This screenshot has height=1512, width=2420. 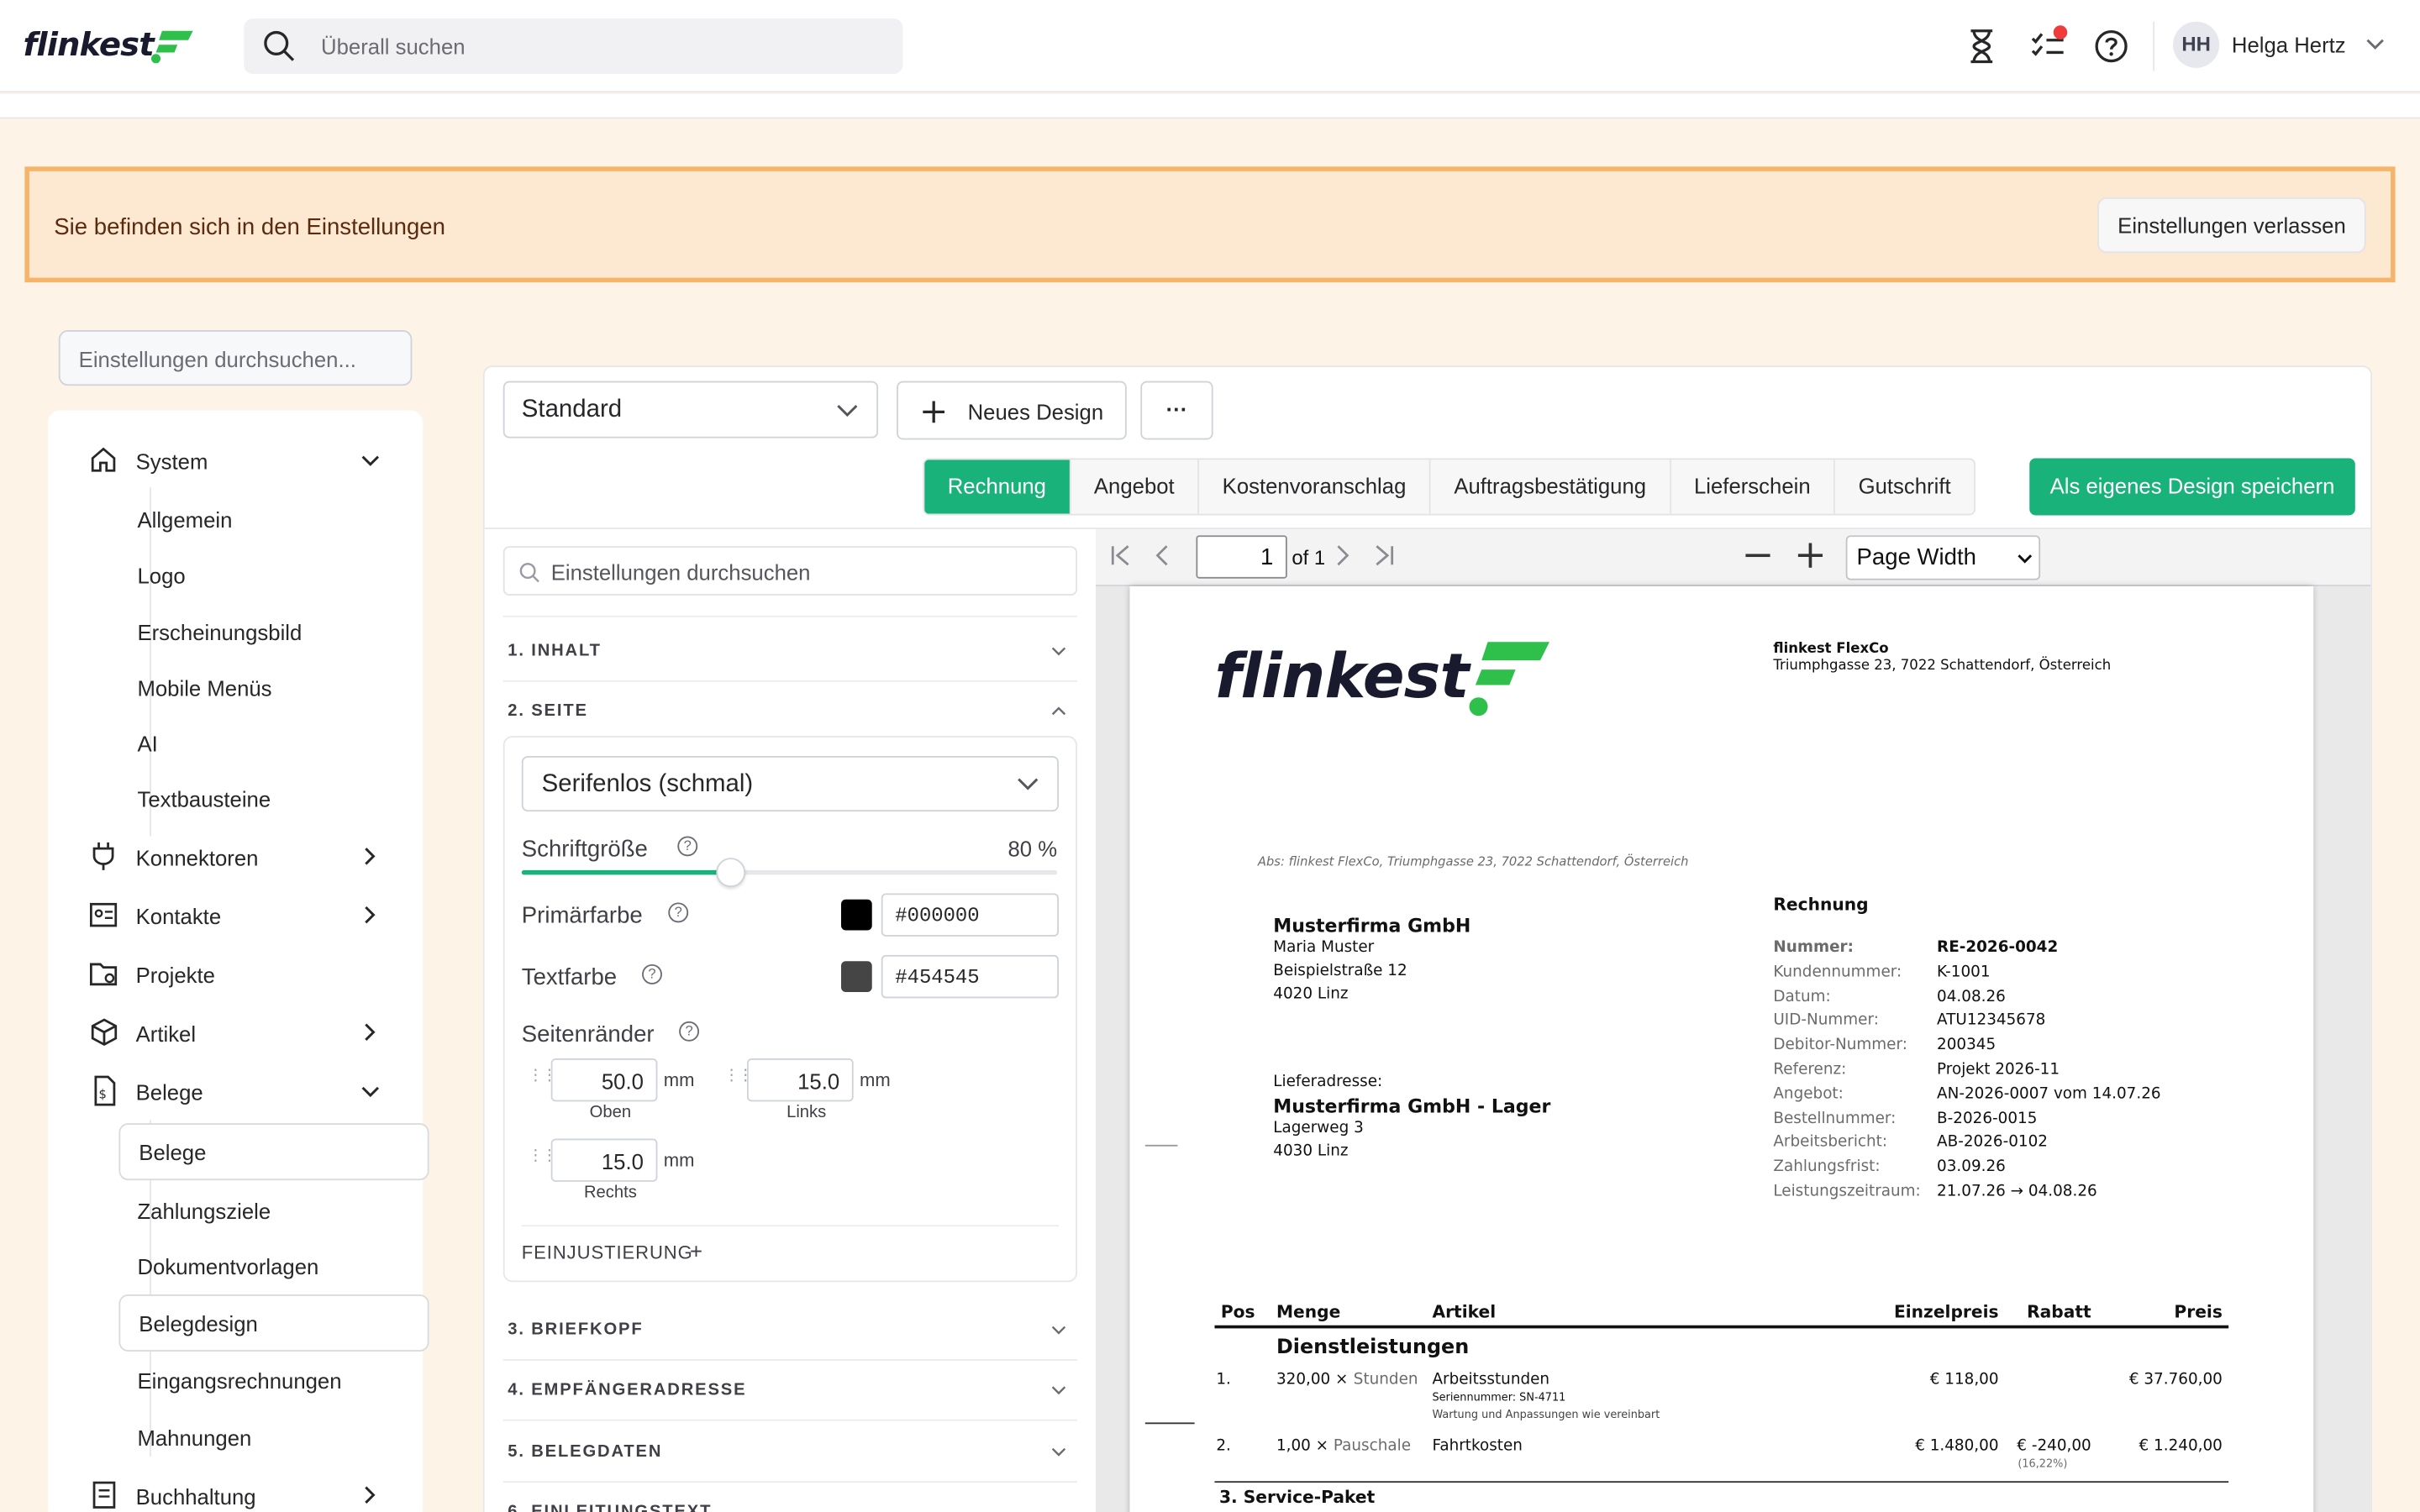 What do you see at coordinates (1465, 1312) in the screenshot?
I see `table-header-item: Artikel` at bounding box center [1465, 1312].